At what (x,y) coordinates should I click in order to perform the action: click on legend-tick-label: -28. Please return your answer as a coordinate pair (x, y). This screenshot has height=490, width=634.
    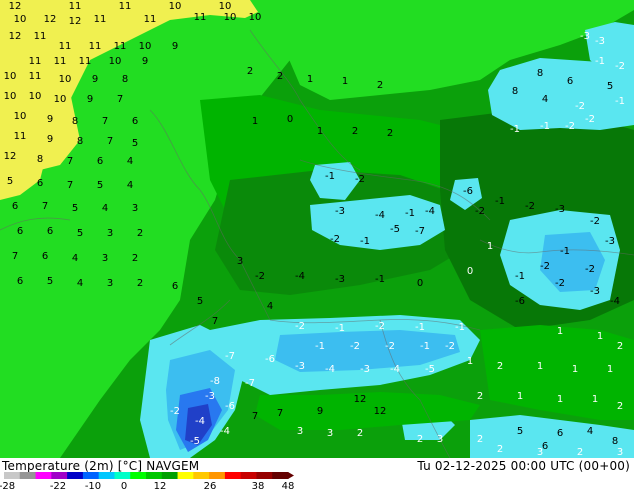
    Looking at the image, I should click on (7, 485).